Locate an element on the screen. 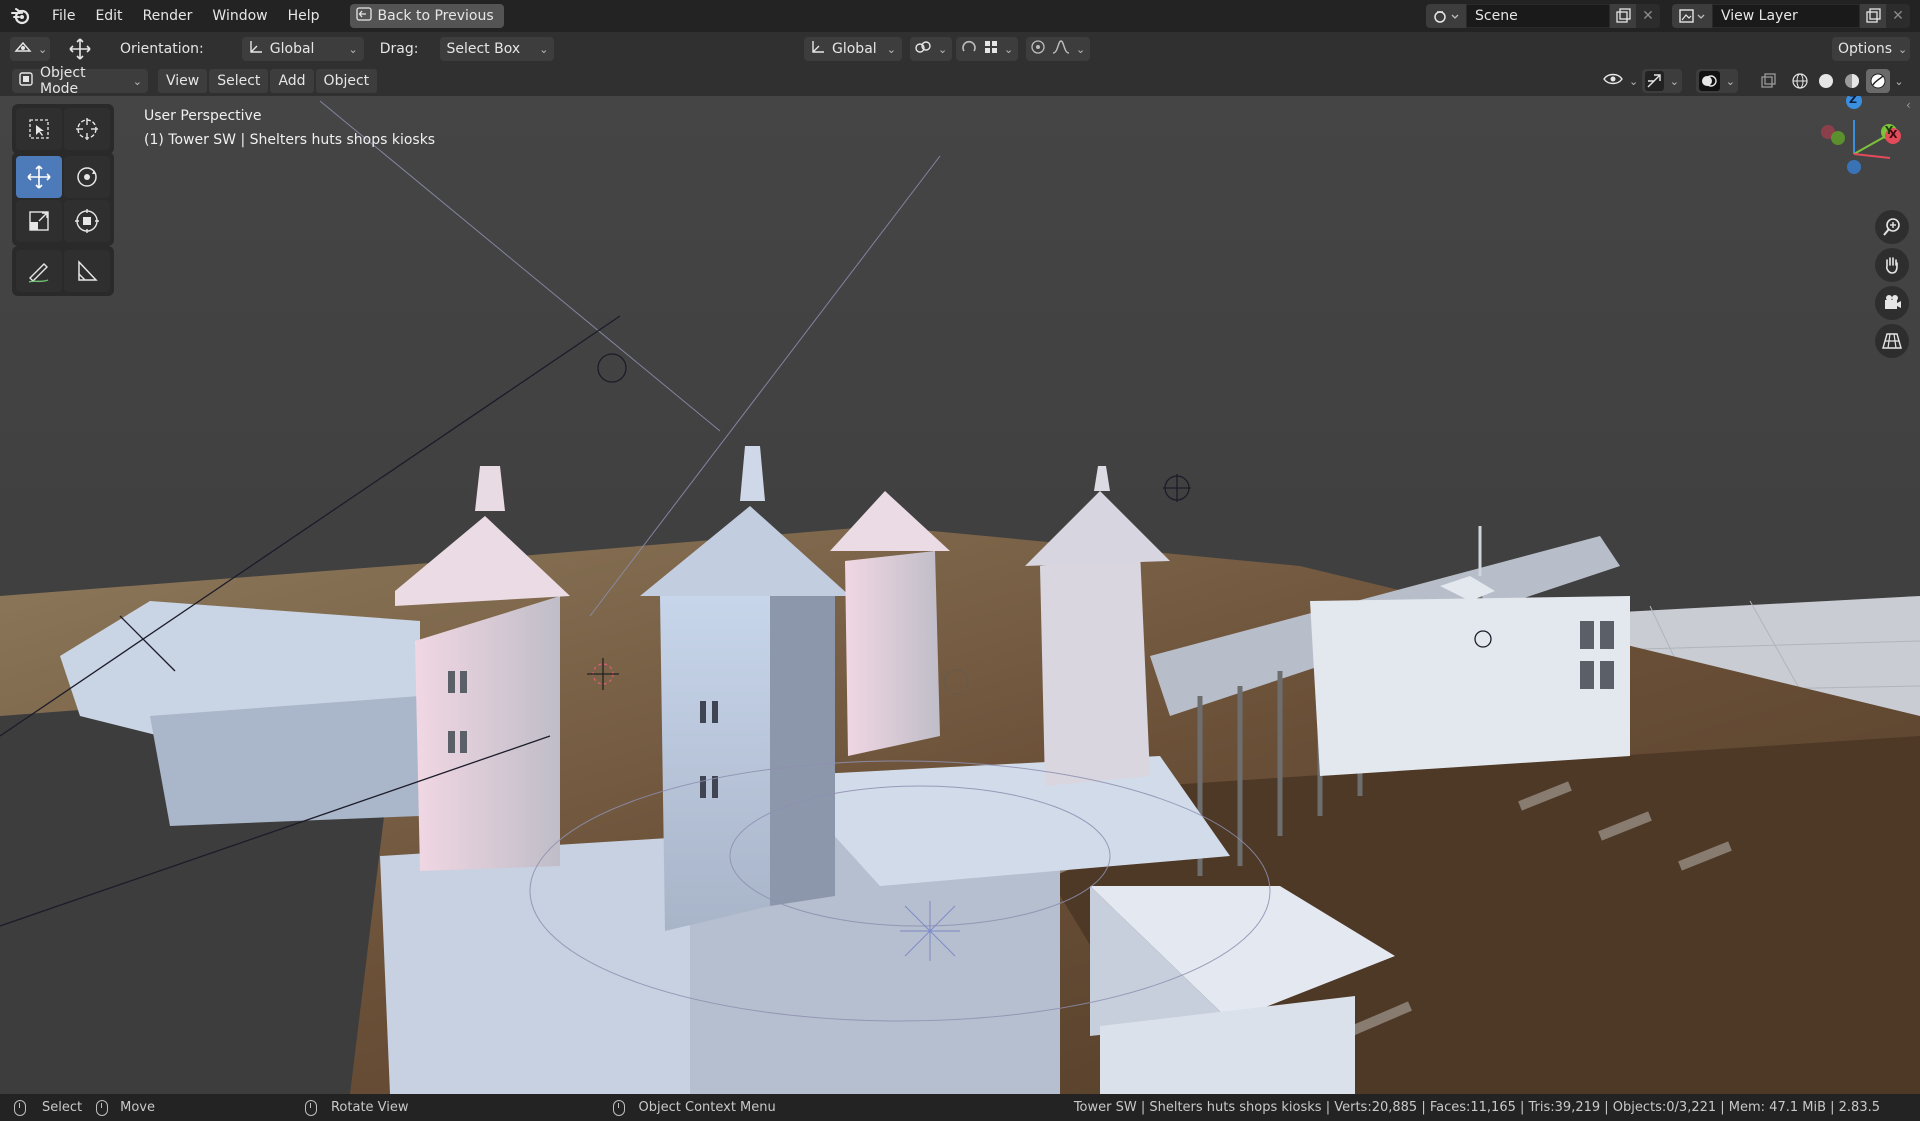  proportional-editing-dropdown: ⌄ is located at coordinates (1058, 49).